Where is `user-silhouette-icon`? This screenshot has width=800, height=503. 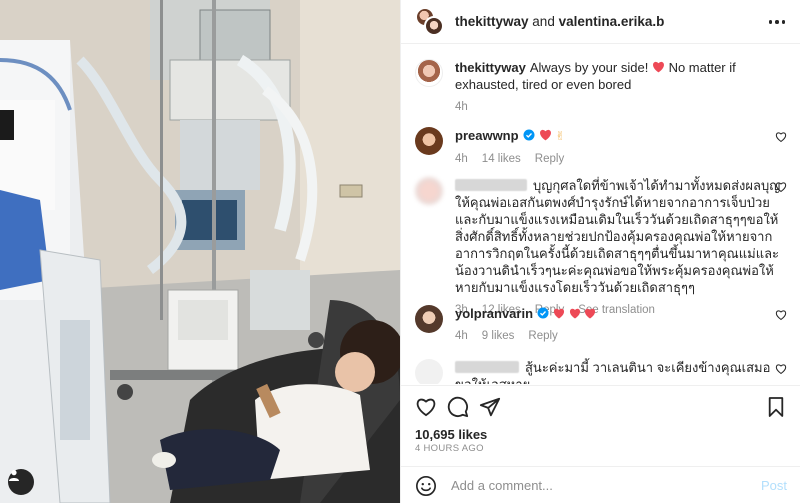
user-silhouette-icon is located at coordinates (14, 475).